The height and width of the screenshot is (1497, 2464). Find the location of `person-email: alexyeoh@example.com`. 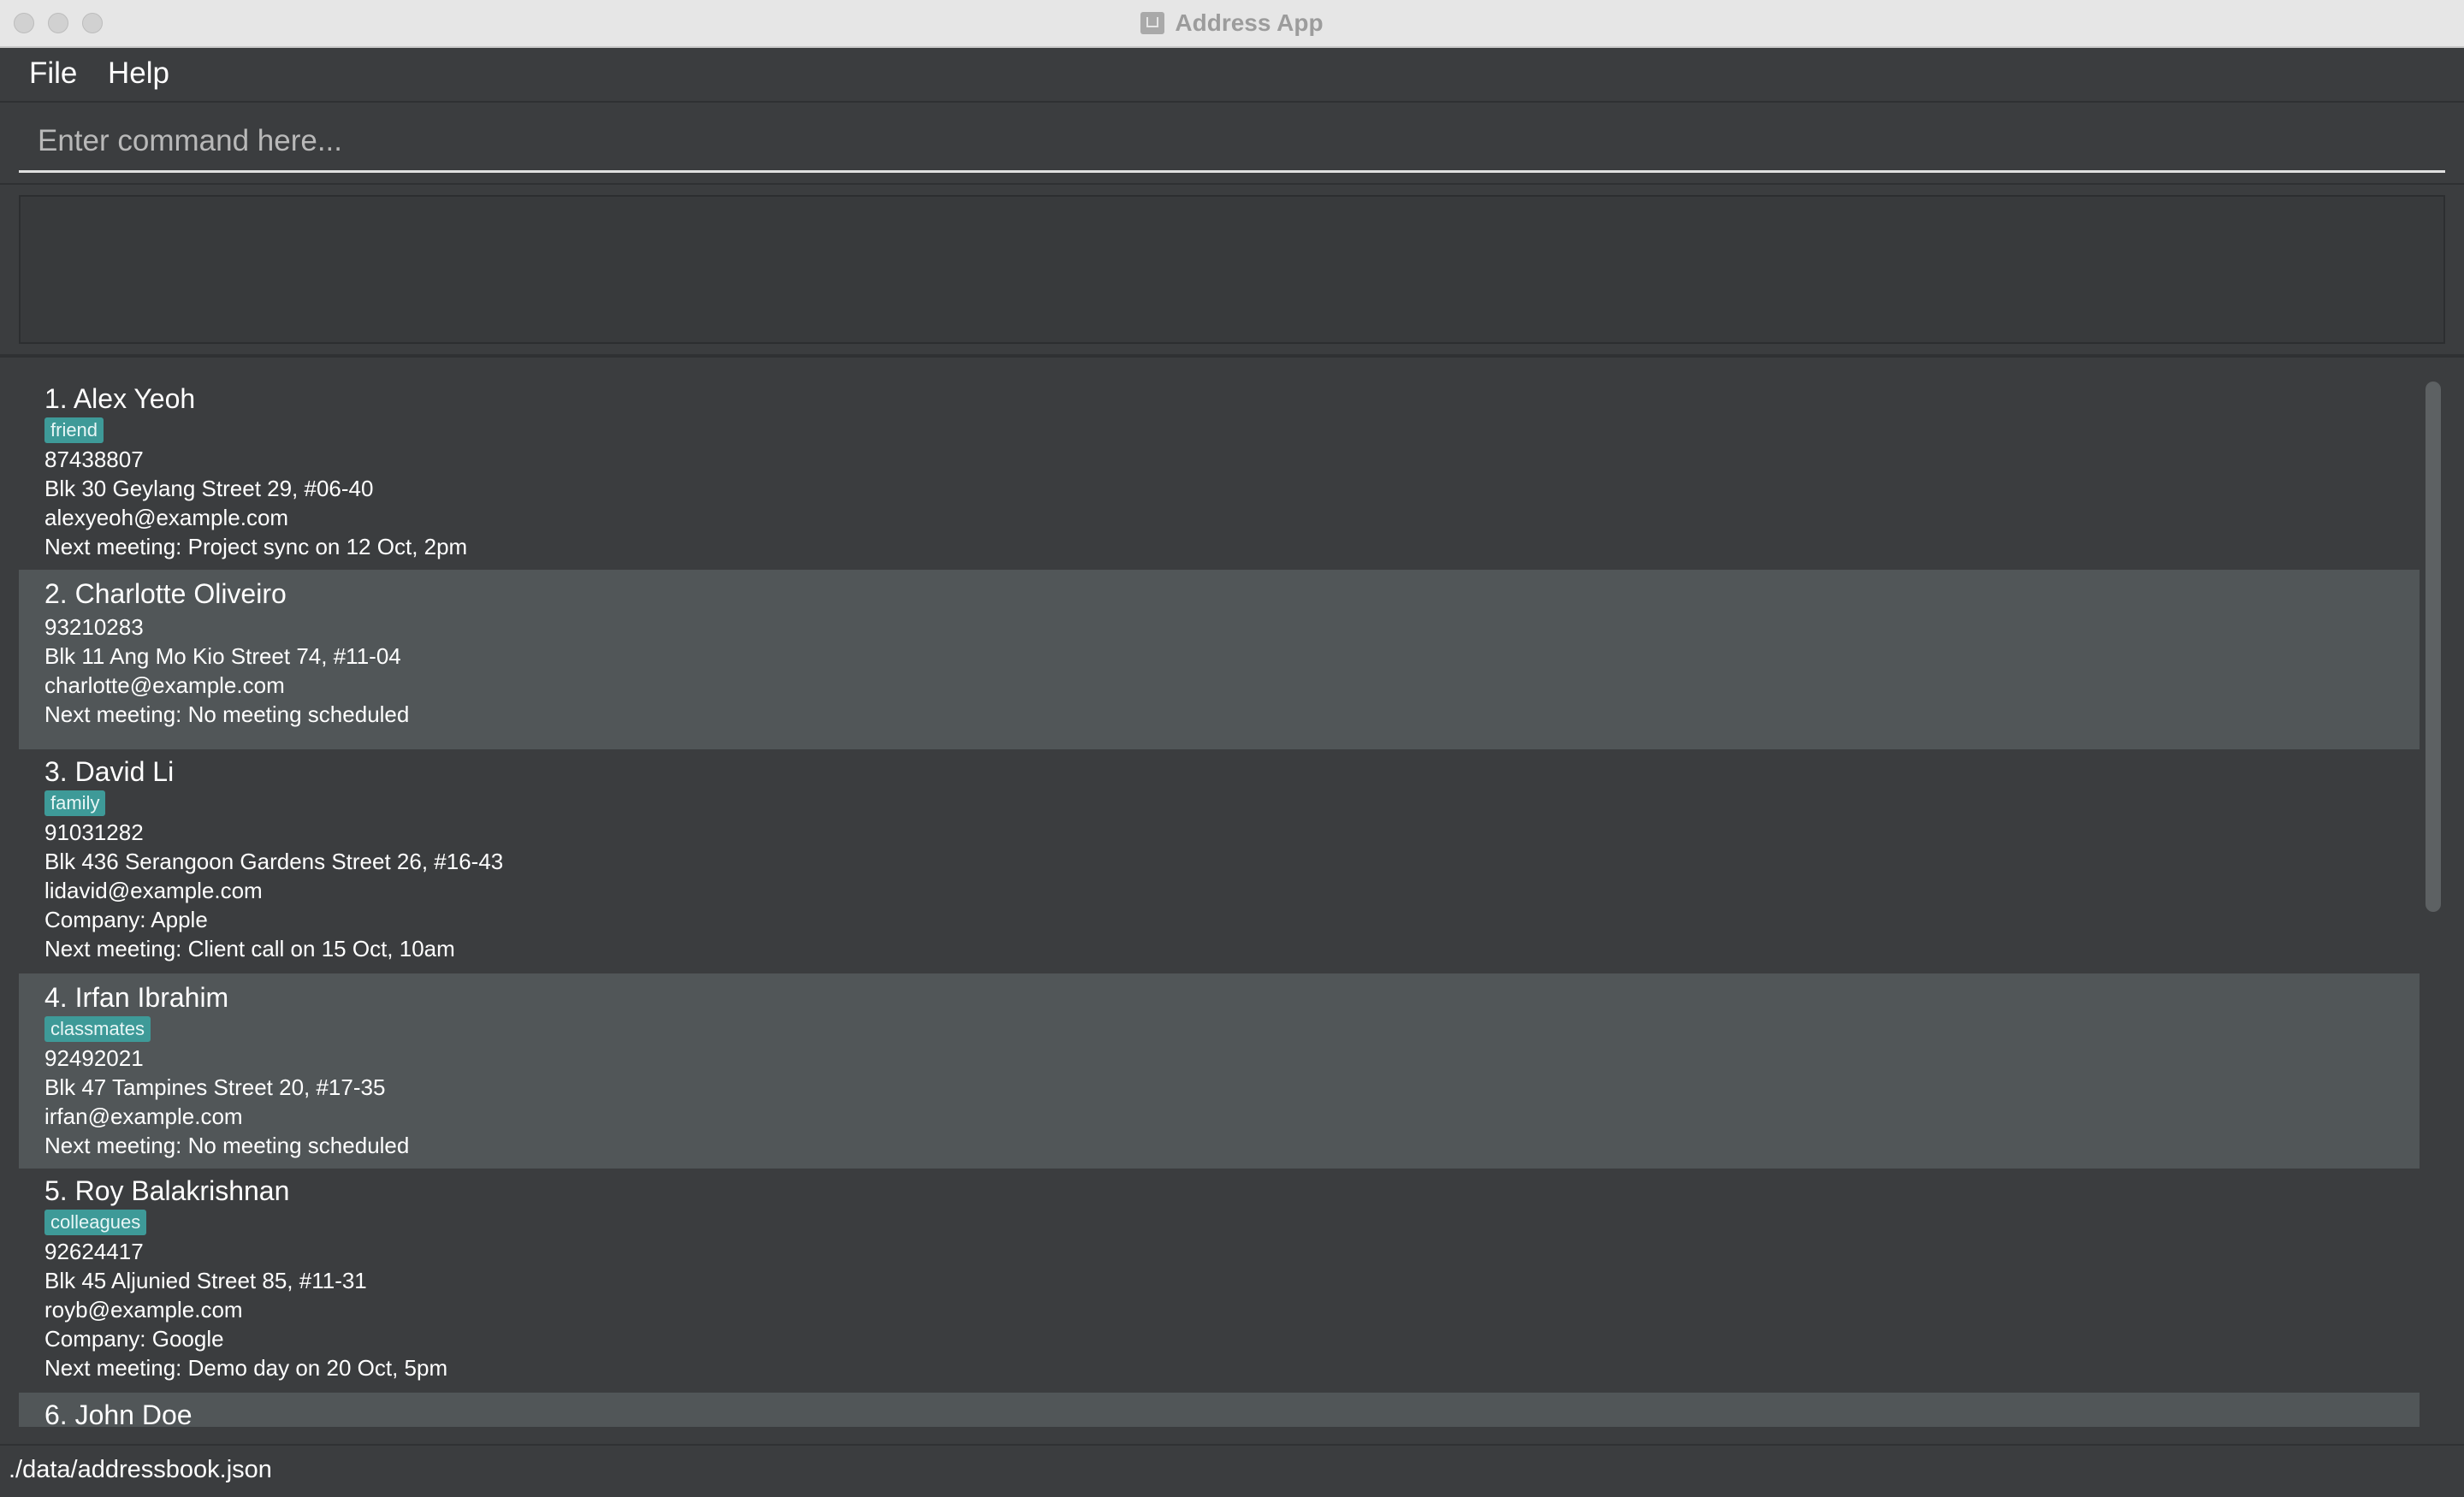

person-email: alexyeoh@example.com is located at coordinates (166, 517).